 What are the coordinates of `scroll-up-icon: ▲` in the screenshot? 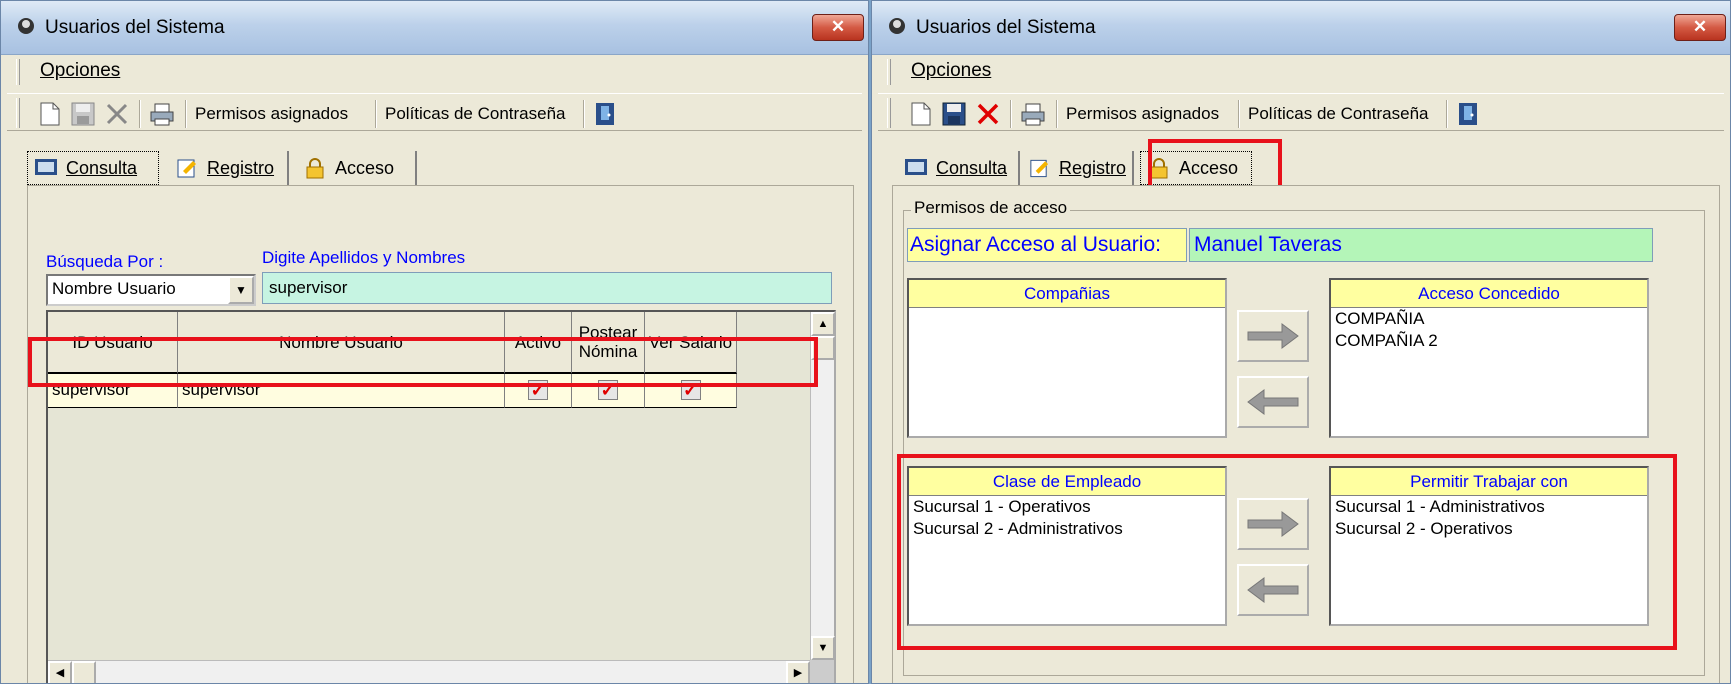 It's located at (823, 324).